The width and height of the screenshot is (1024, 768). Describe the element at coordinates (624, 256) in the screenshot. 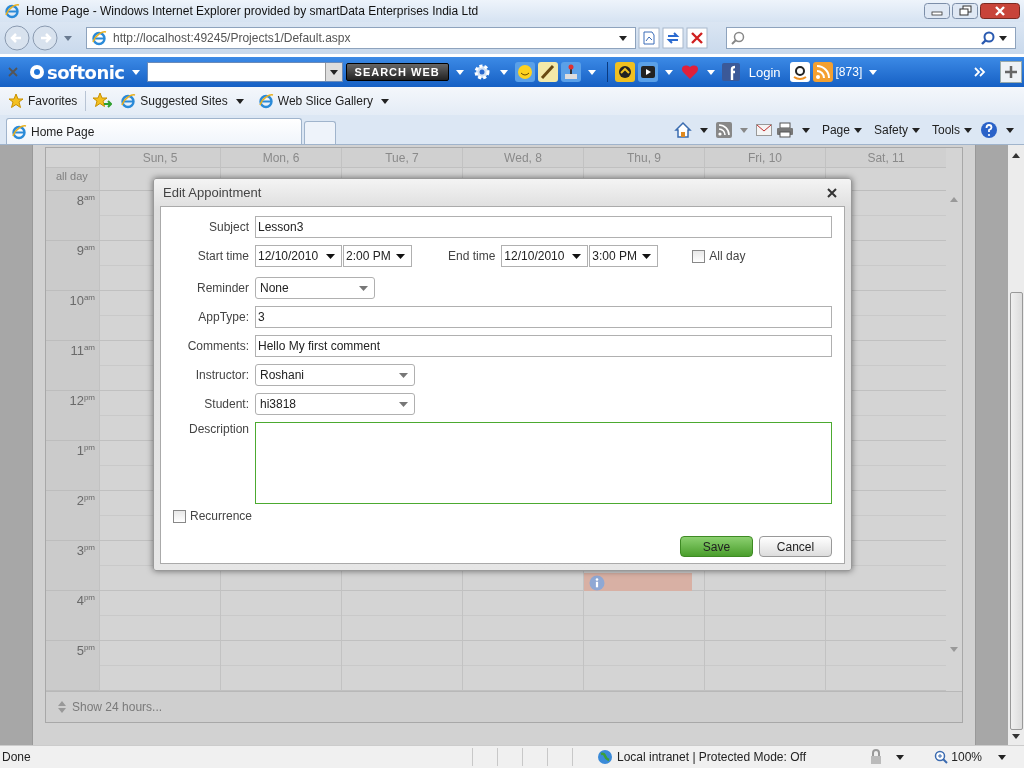

I see `time-picker: 3:00 PM` at that location.